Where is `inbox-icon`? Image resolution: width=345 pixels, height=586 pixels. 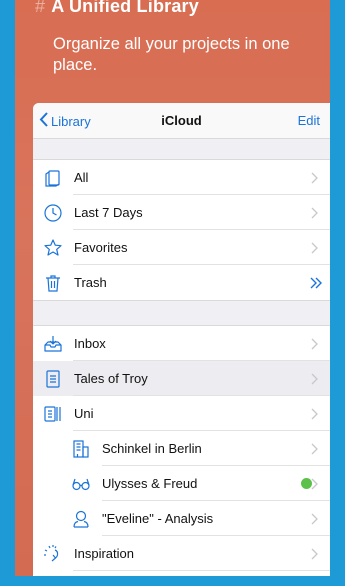 inbox-icon is located at coordinates (53, 344).